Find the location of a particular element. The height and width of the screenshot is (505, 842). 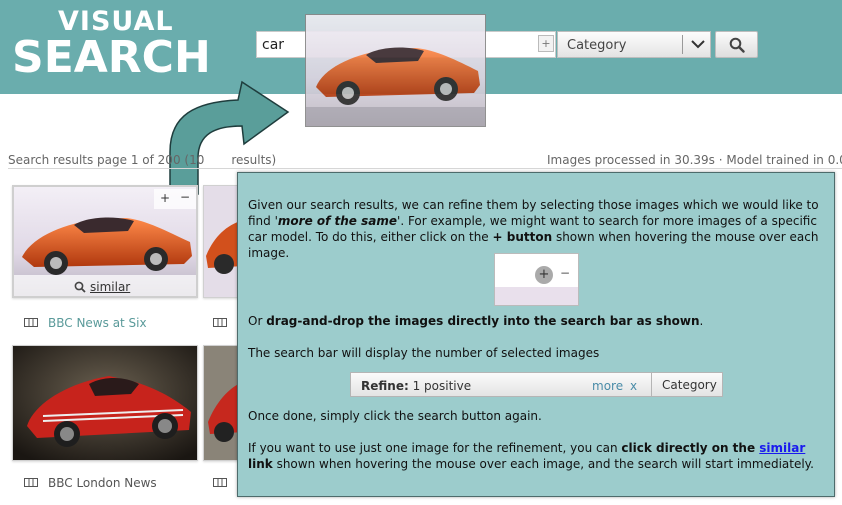

example-thumbnail: + − is located at coordinates (536, 279).